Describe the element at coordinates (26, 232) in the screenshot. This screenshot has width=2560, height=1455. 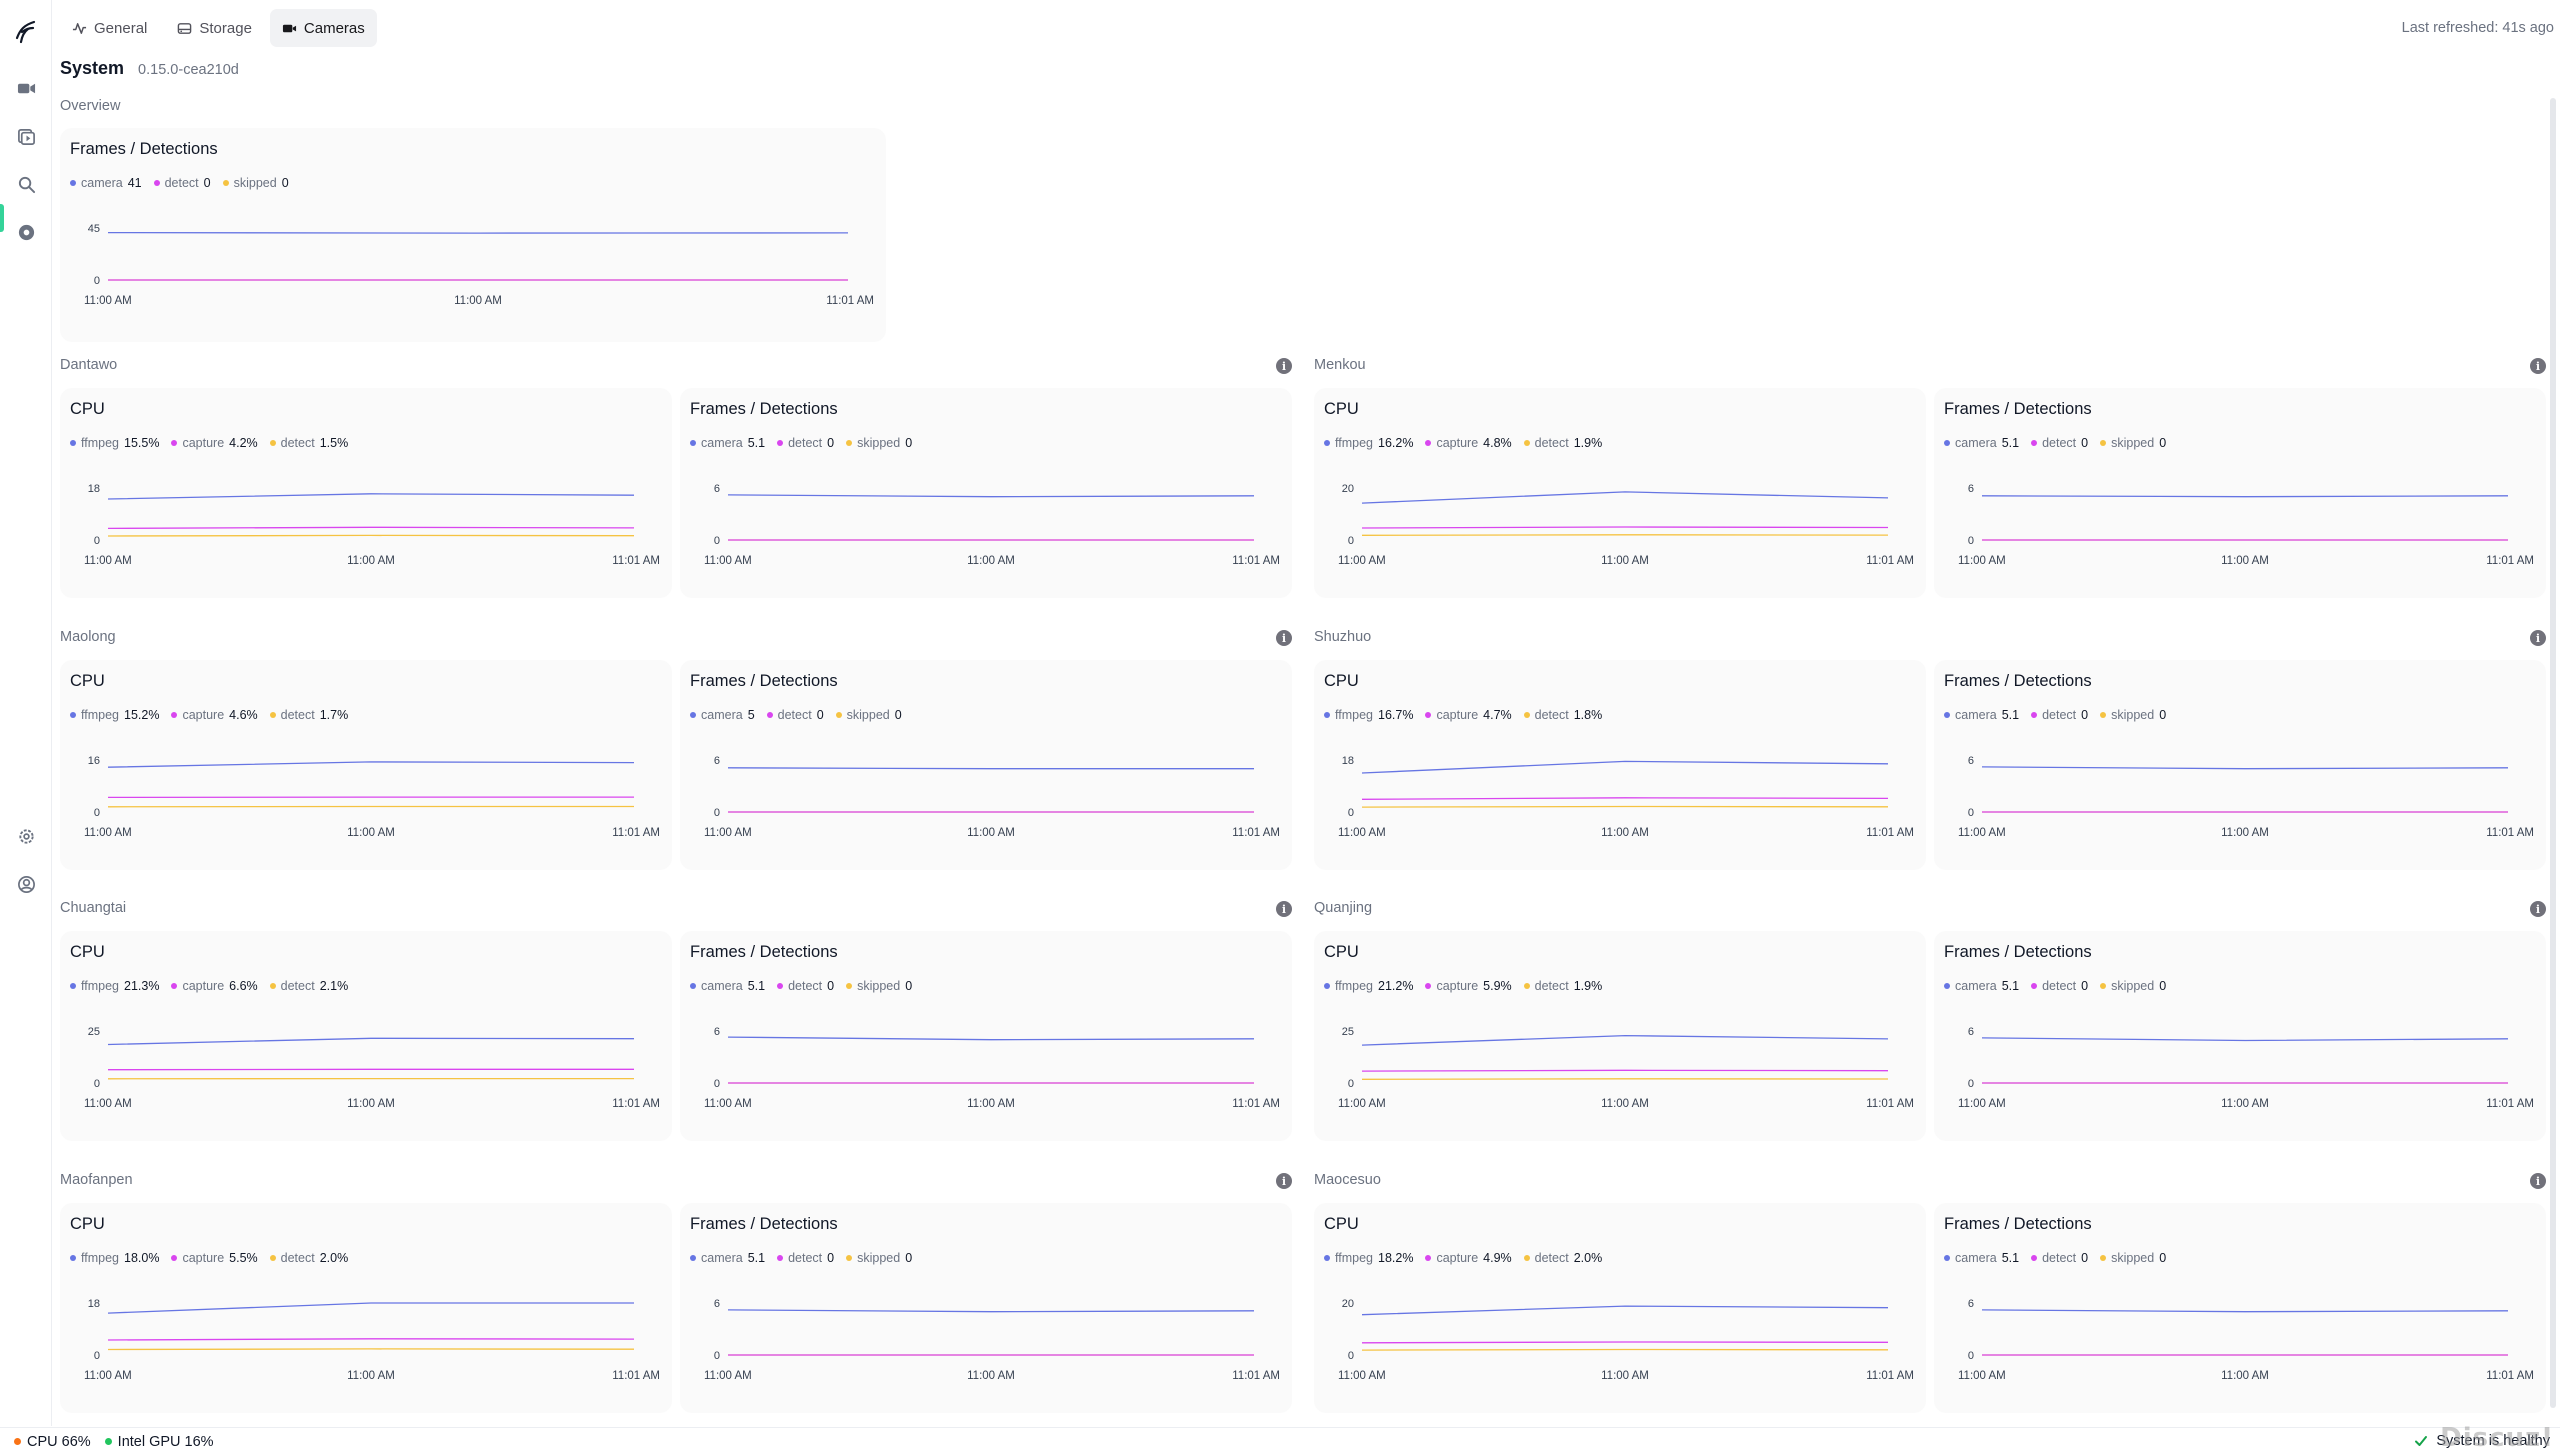
I see `explore-icon` at that location.